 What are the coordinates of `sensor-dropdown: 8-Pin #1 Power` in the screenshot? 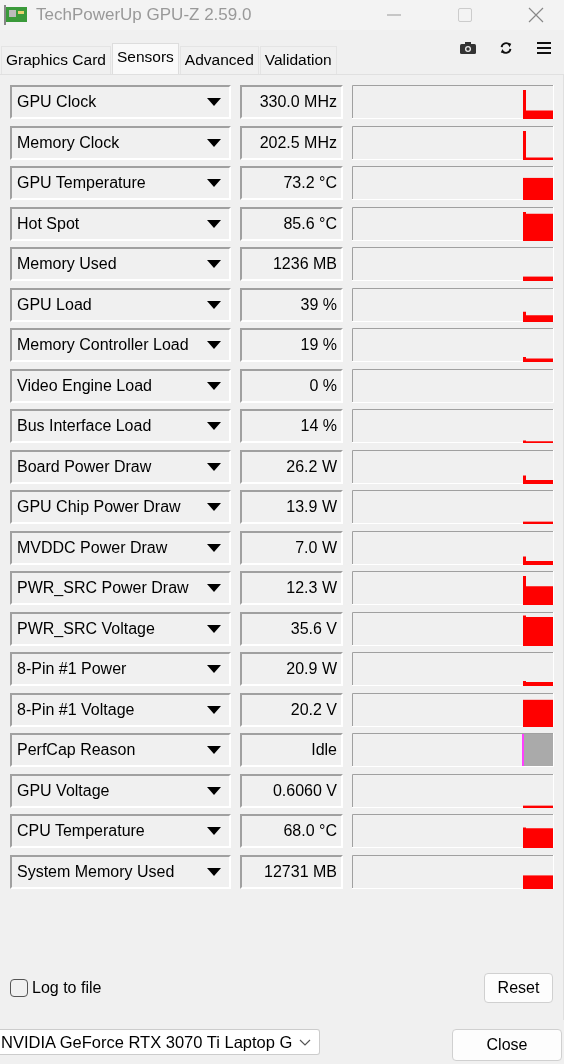 It's located at (120, 669).